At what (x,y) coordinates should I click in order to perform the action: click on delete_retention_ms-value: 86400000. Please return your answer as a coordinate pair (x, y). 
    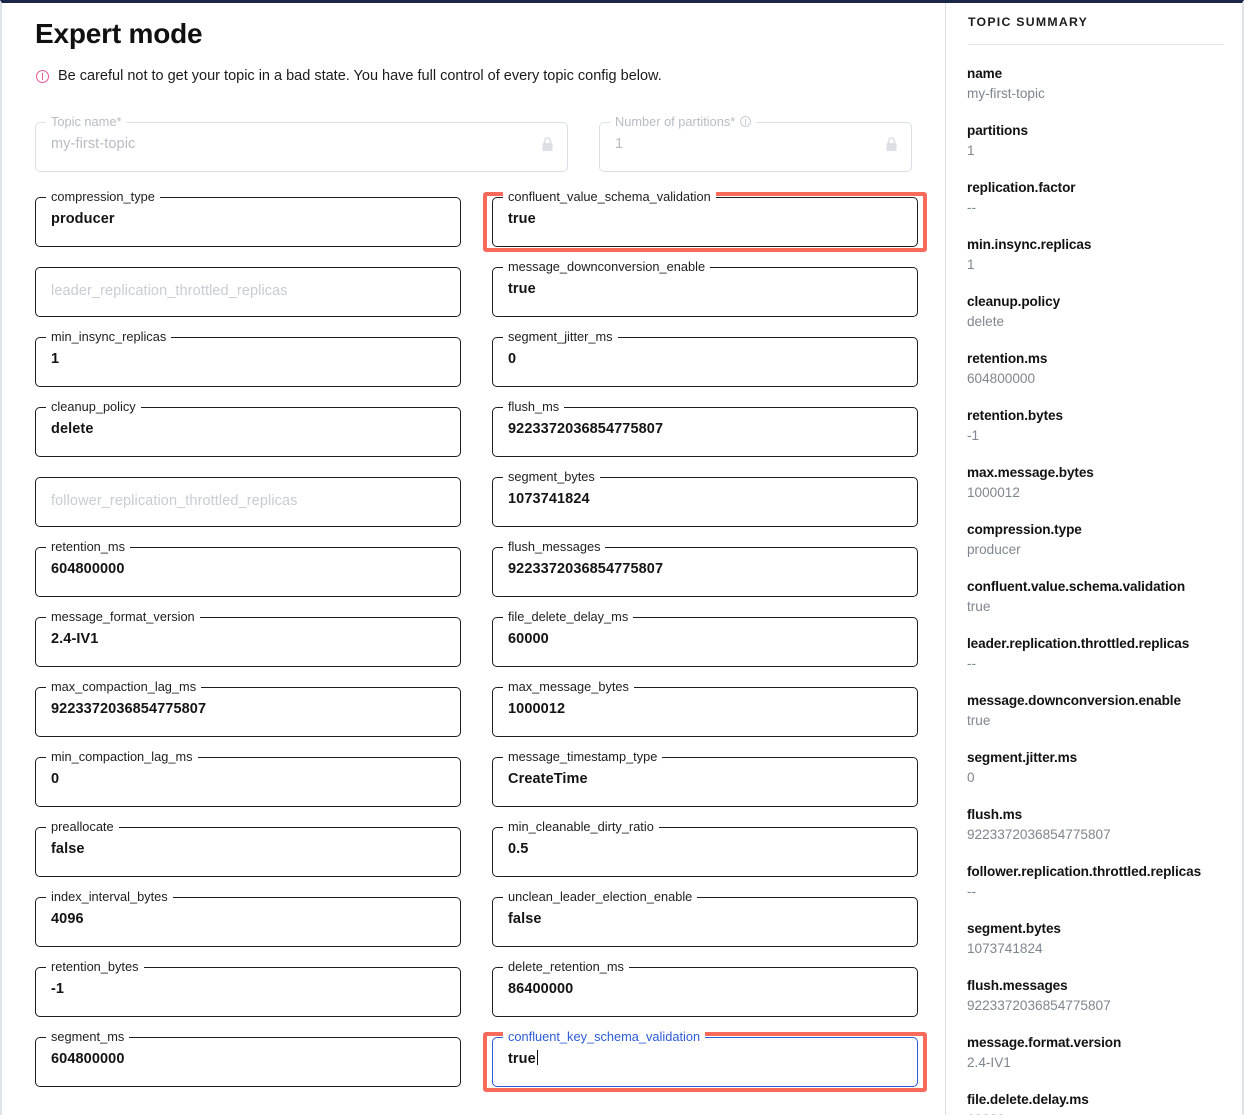
    Looking at the image, I should click on (541, 989).